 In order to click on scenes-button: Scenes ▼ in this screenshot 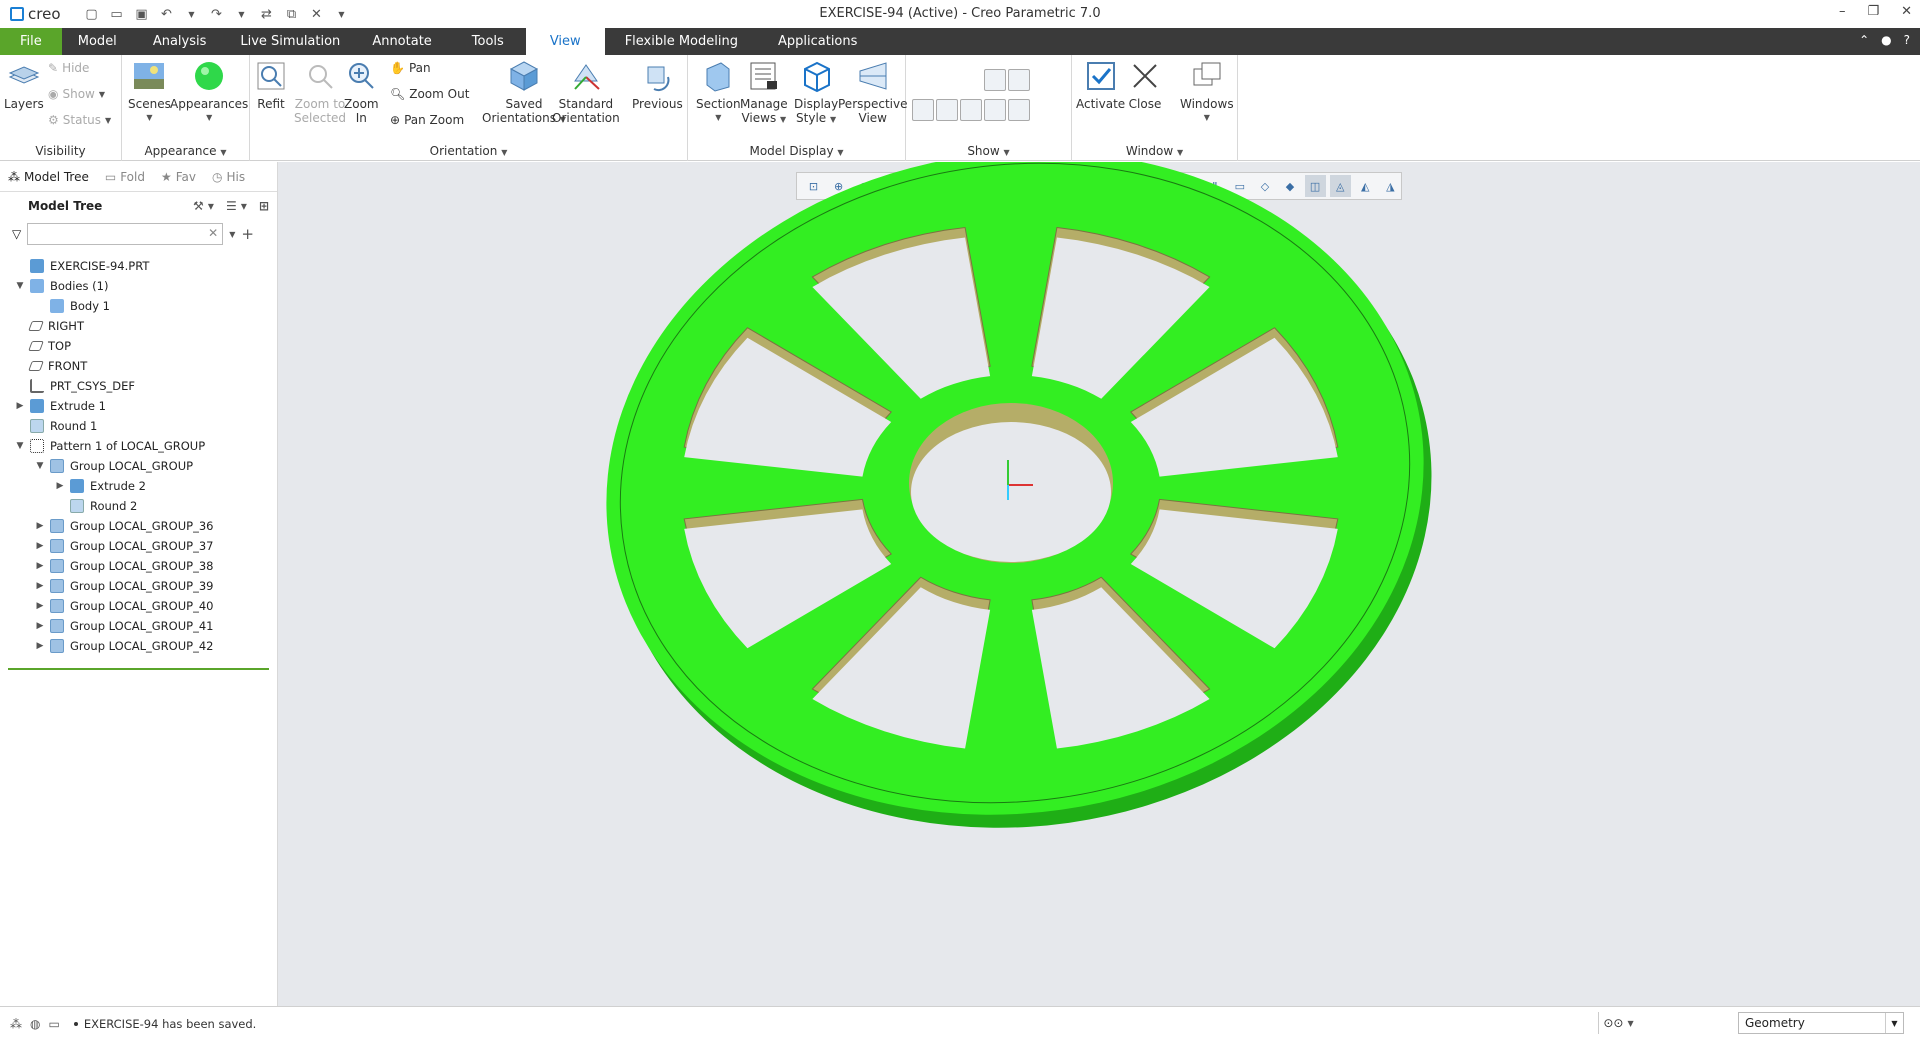, I will do `click(149, 92)`.